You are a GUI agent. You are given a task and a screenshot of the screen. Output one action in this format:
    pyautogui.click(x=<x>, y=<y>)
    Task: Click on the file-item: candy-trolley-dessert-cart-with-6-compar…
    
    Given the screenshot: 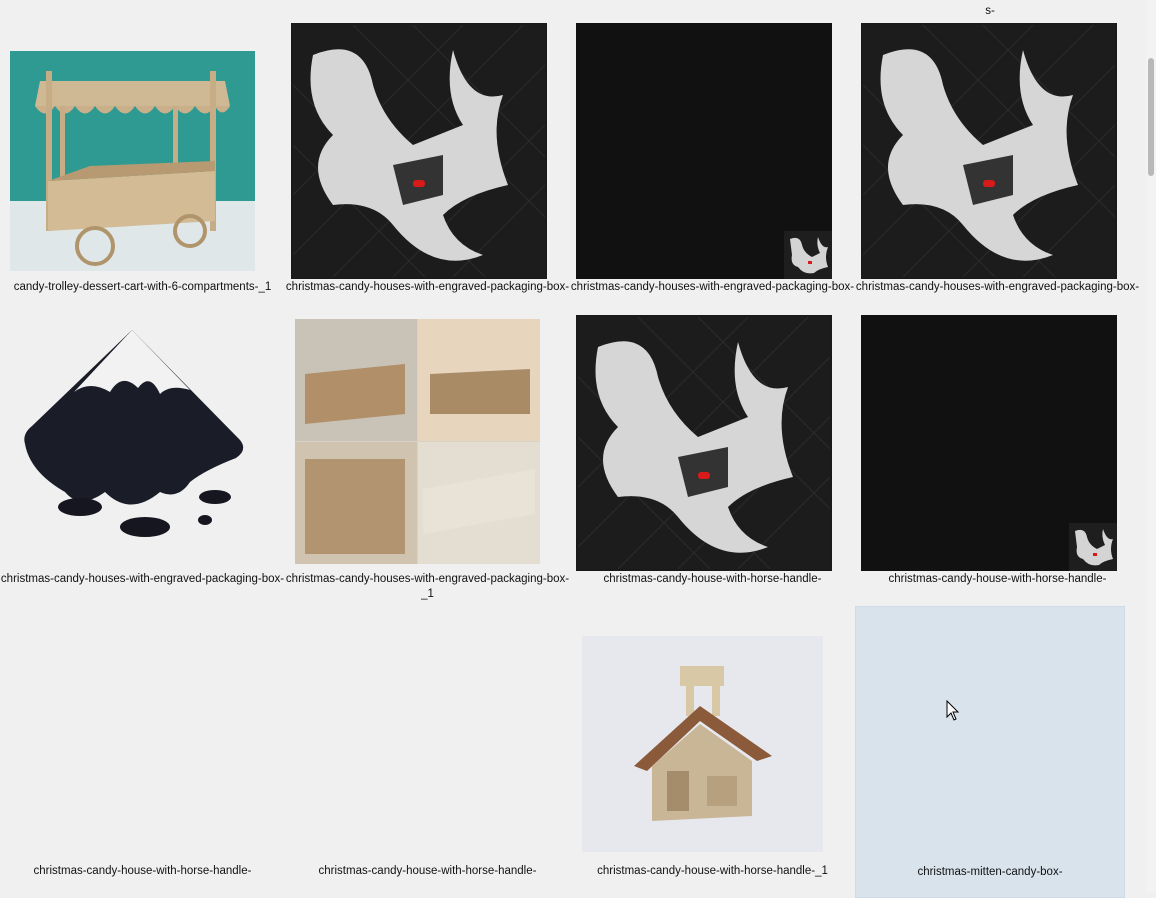 What is the action you would take?
    pyautogui.click(x=142, y=168)
    